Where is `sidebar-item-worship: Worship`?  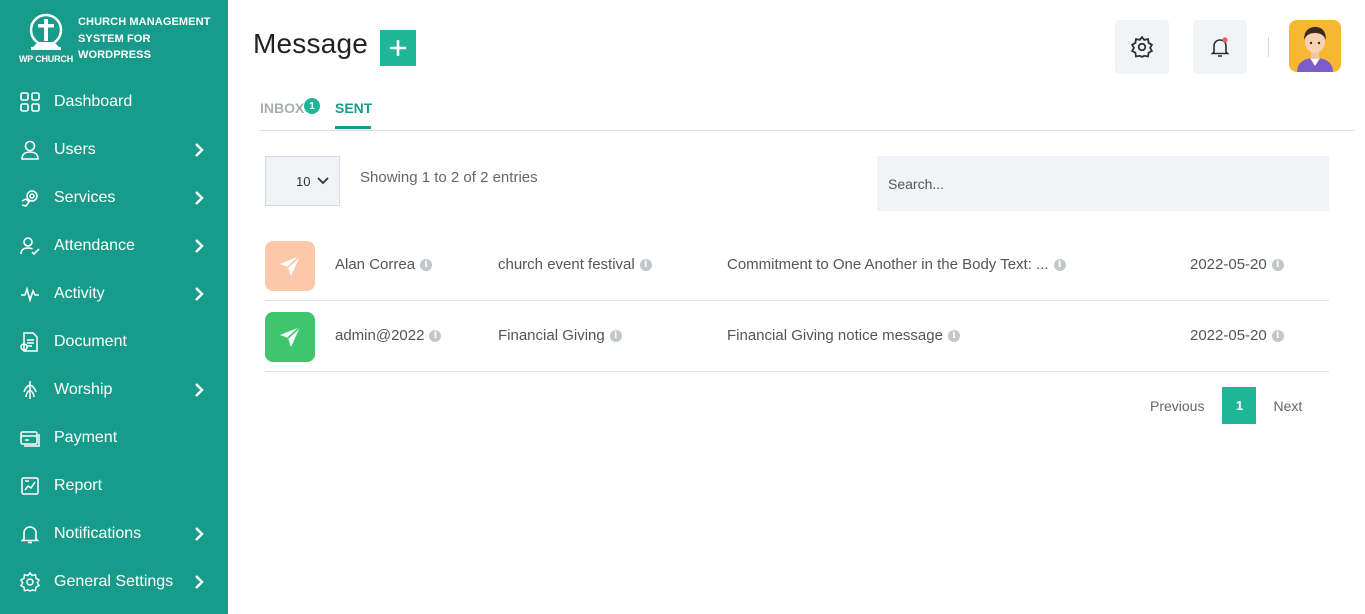
sidebar-item-worship: Worship is located at coordinates (114, 390).